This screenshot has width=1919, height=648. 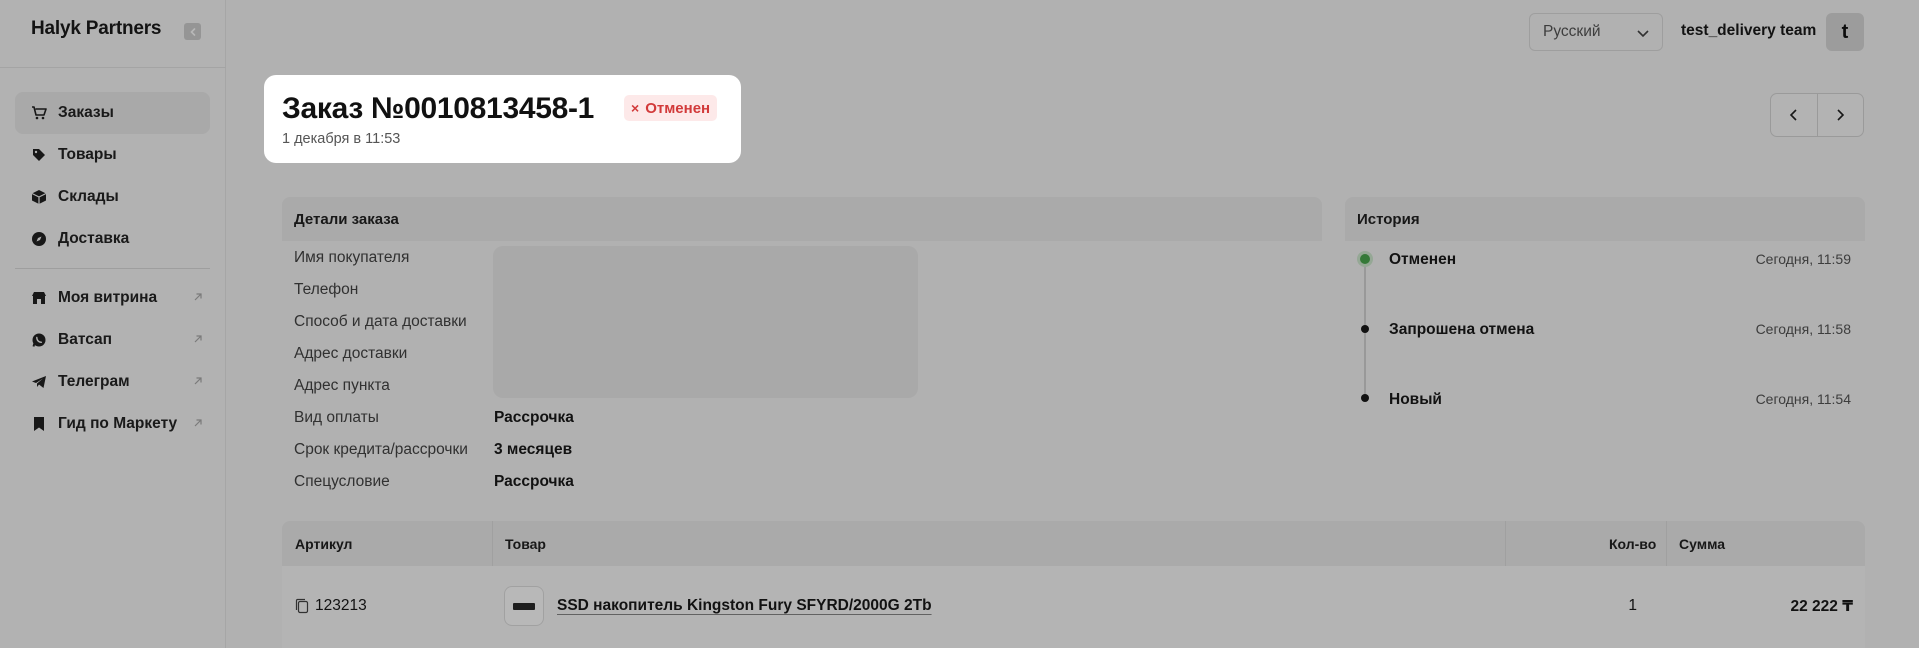 What do you see at coordinates (94, 381) in the screenshot?
I see `sidebar-item-label: Телеграм` at bounding box center [94, 381].